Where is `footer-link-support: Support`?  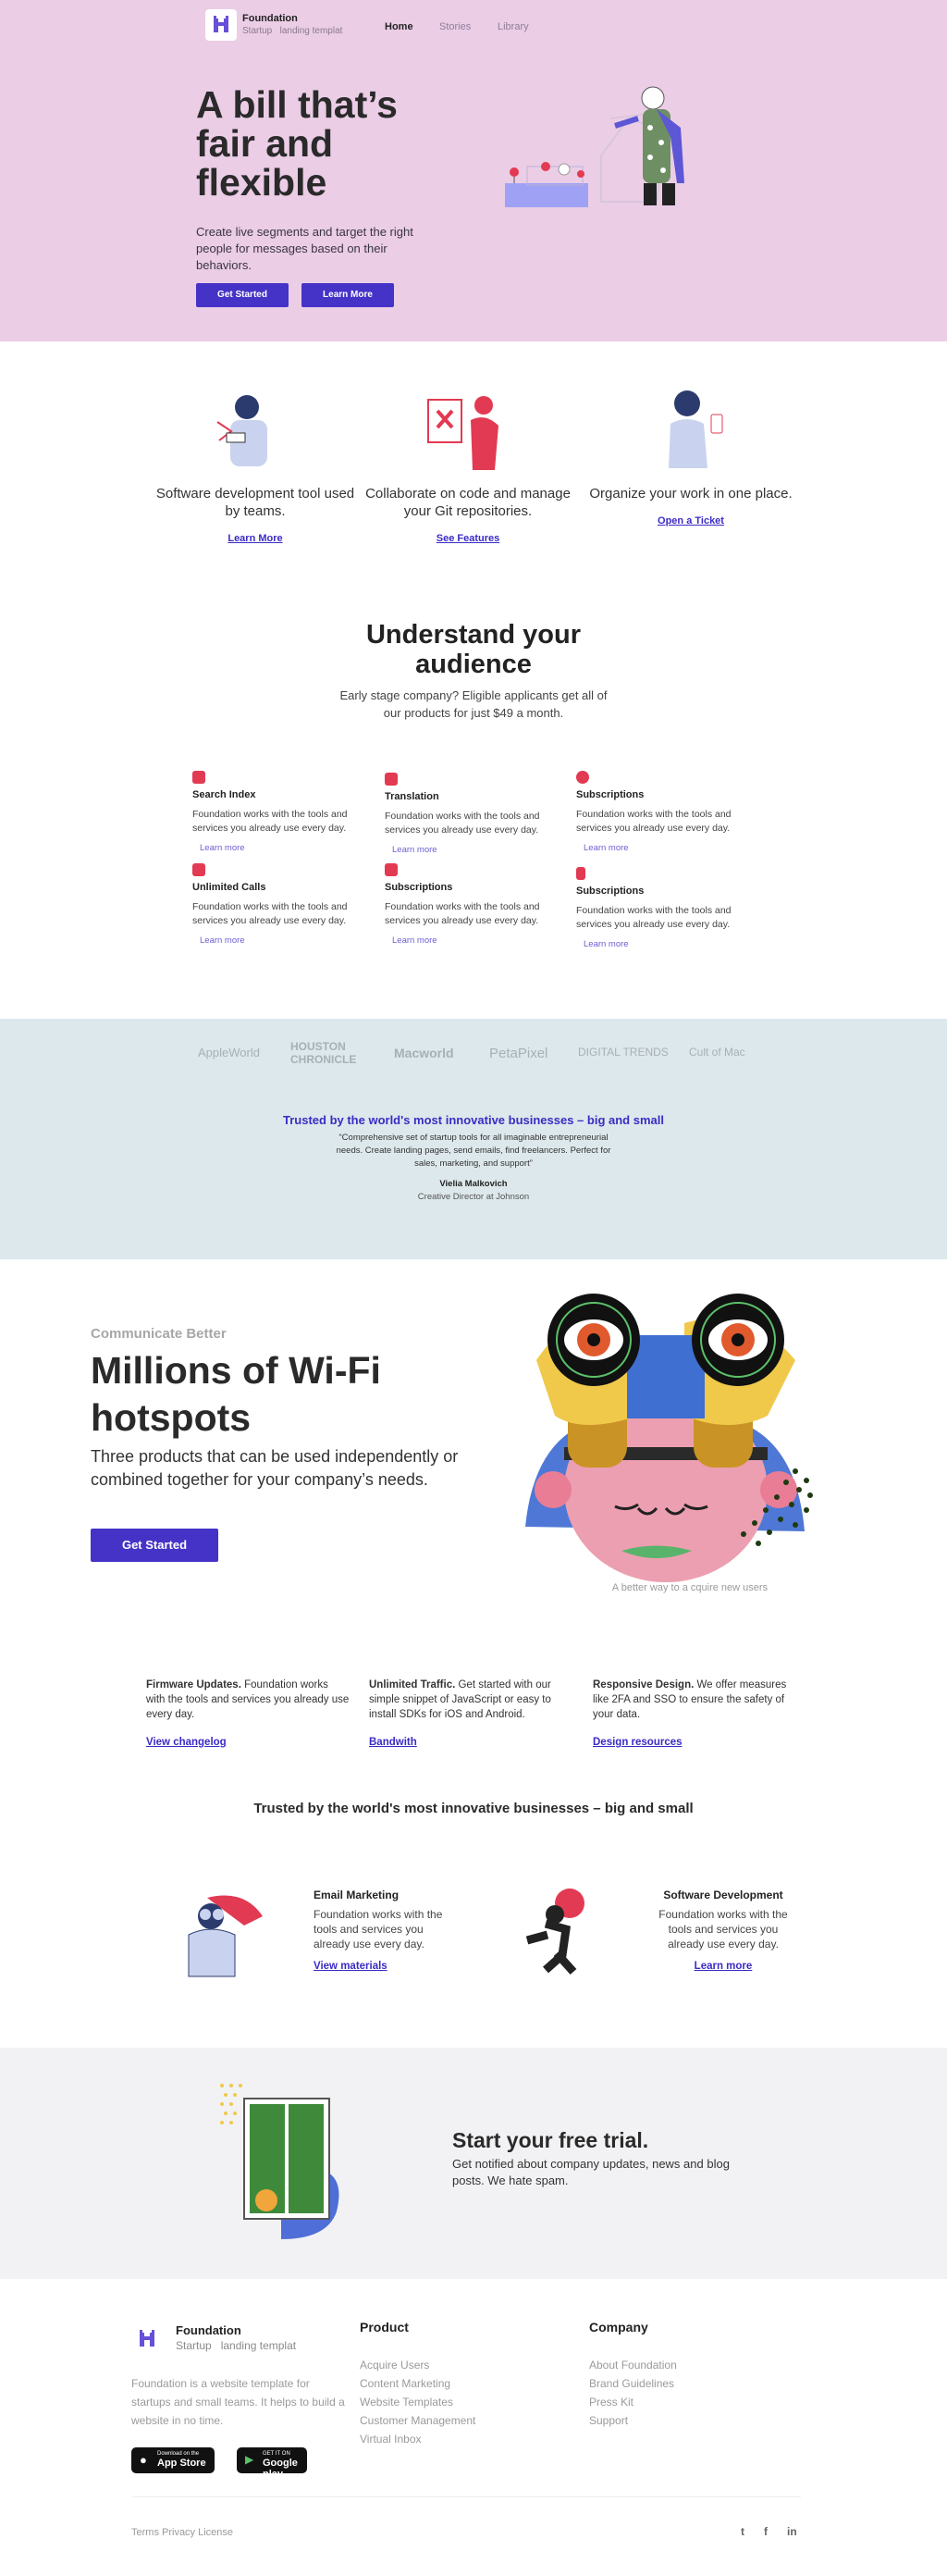 footer-link-support: Support is located at coordinates (633, 2420).